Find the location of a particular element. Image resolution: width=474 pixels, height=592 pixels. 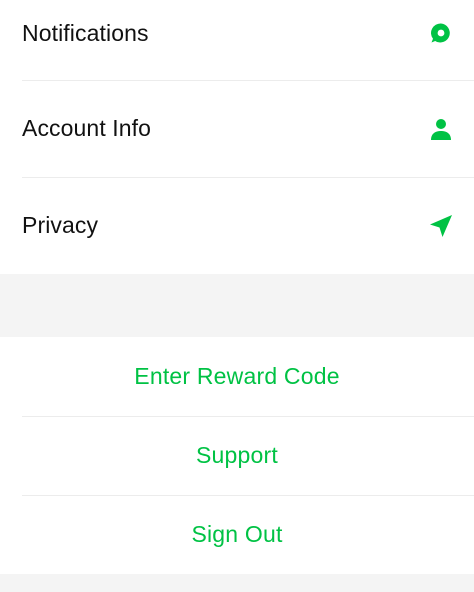

person-icon is located at coordinates (441, 129).